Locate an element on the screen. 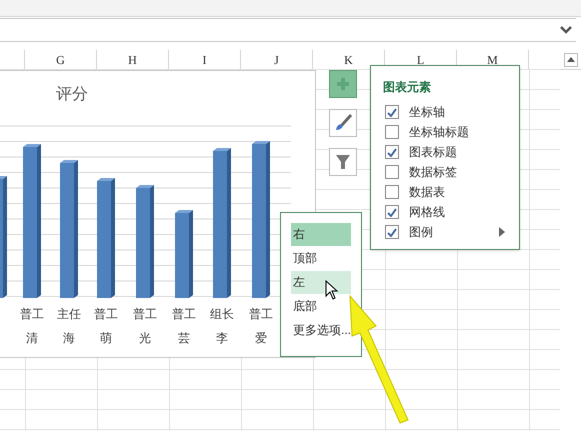 The width and height of the screenshot is (581, 431). axis-label: 萌 is located at coordinates (106, 338).